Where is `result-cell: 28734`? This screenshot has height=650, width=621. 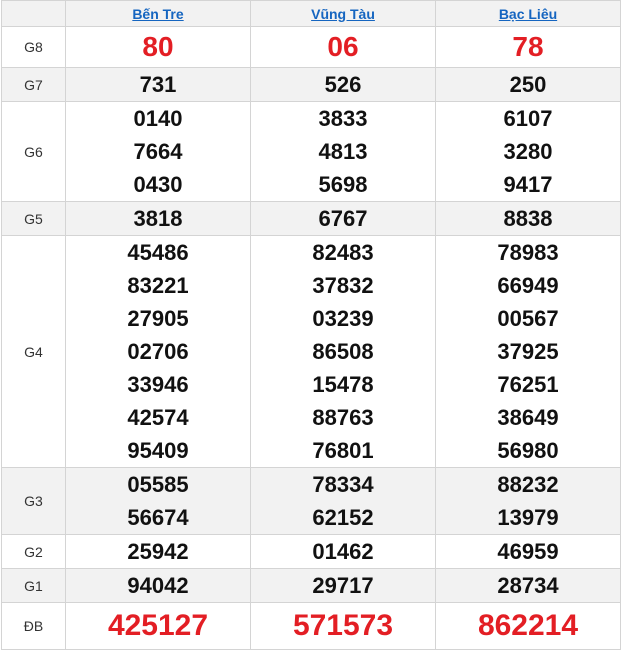
result-cell: 28734 is located at coordinates (528, 585).